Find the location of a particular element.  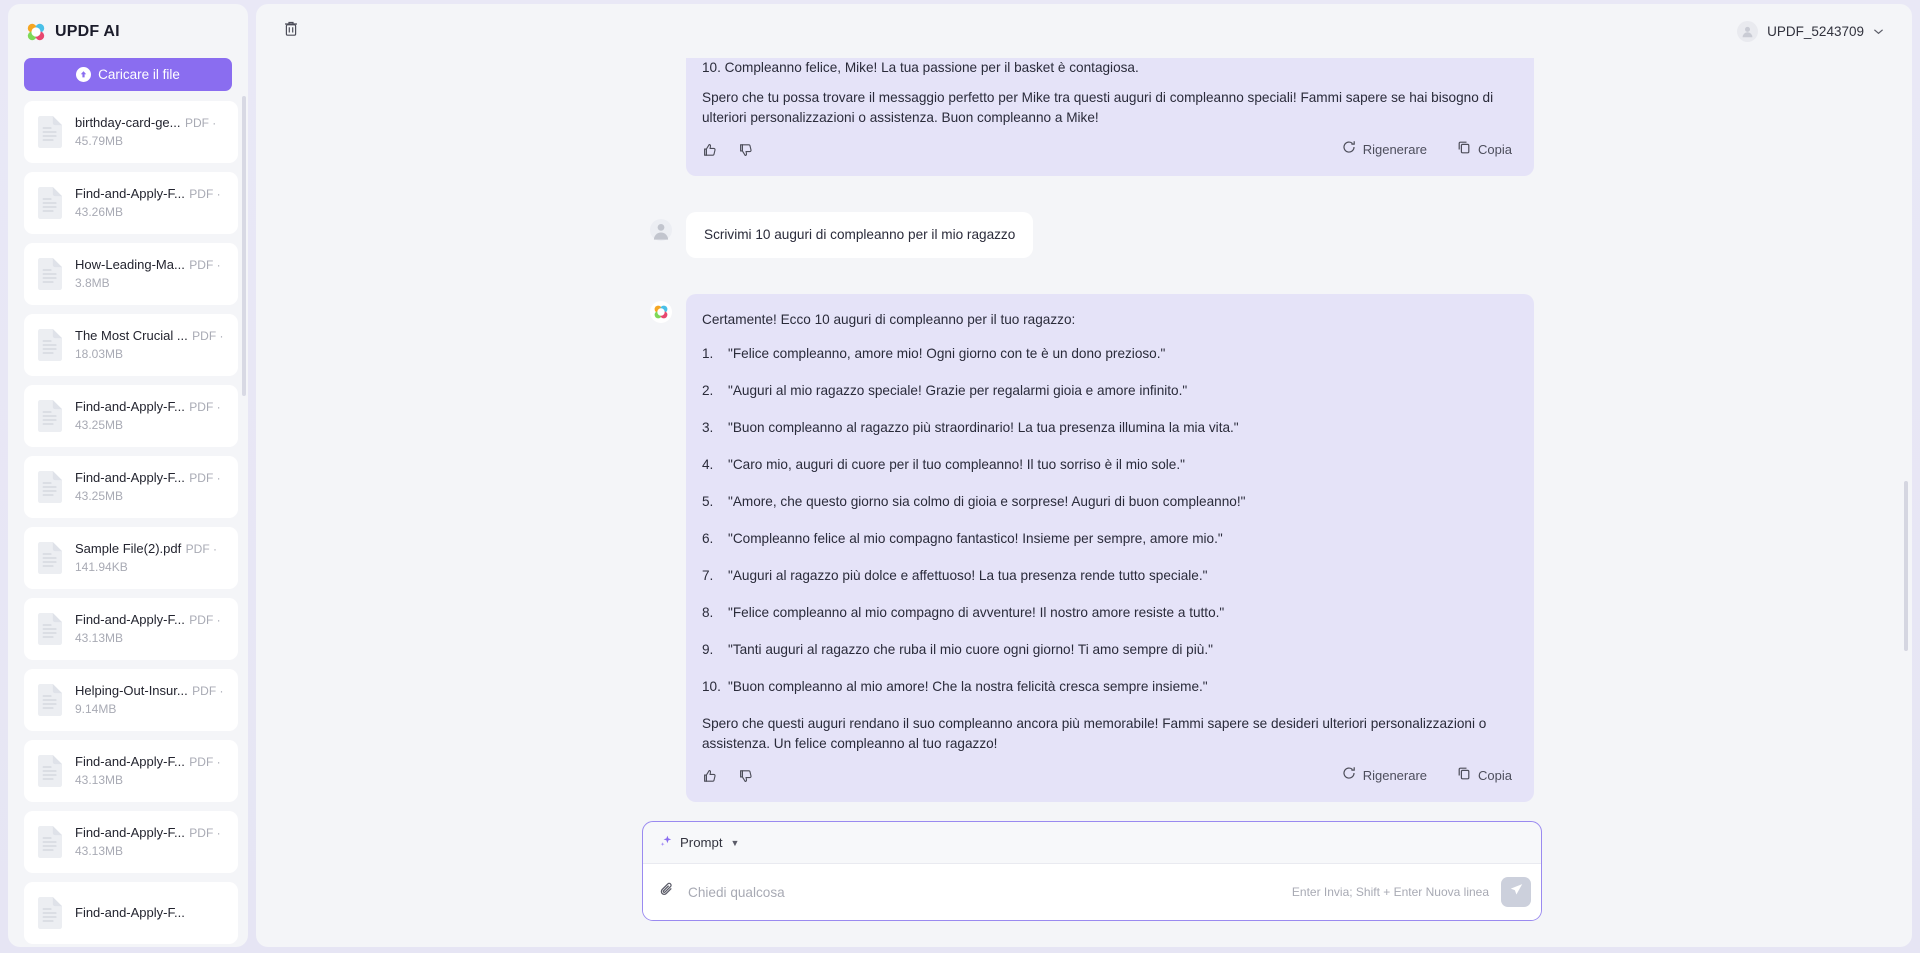

file-list-item: How-Leading-Ma... PDF · 3.8MB is located at coordinates (131, 274).